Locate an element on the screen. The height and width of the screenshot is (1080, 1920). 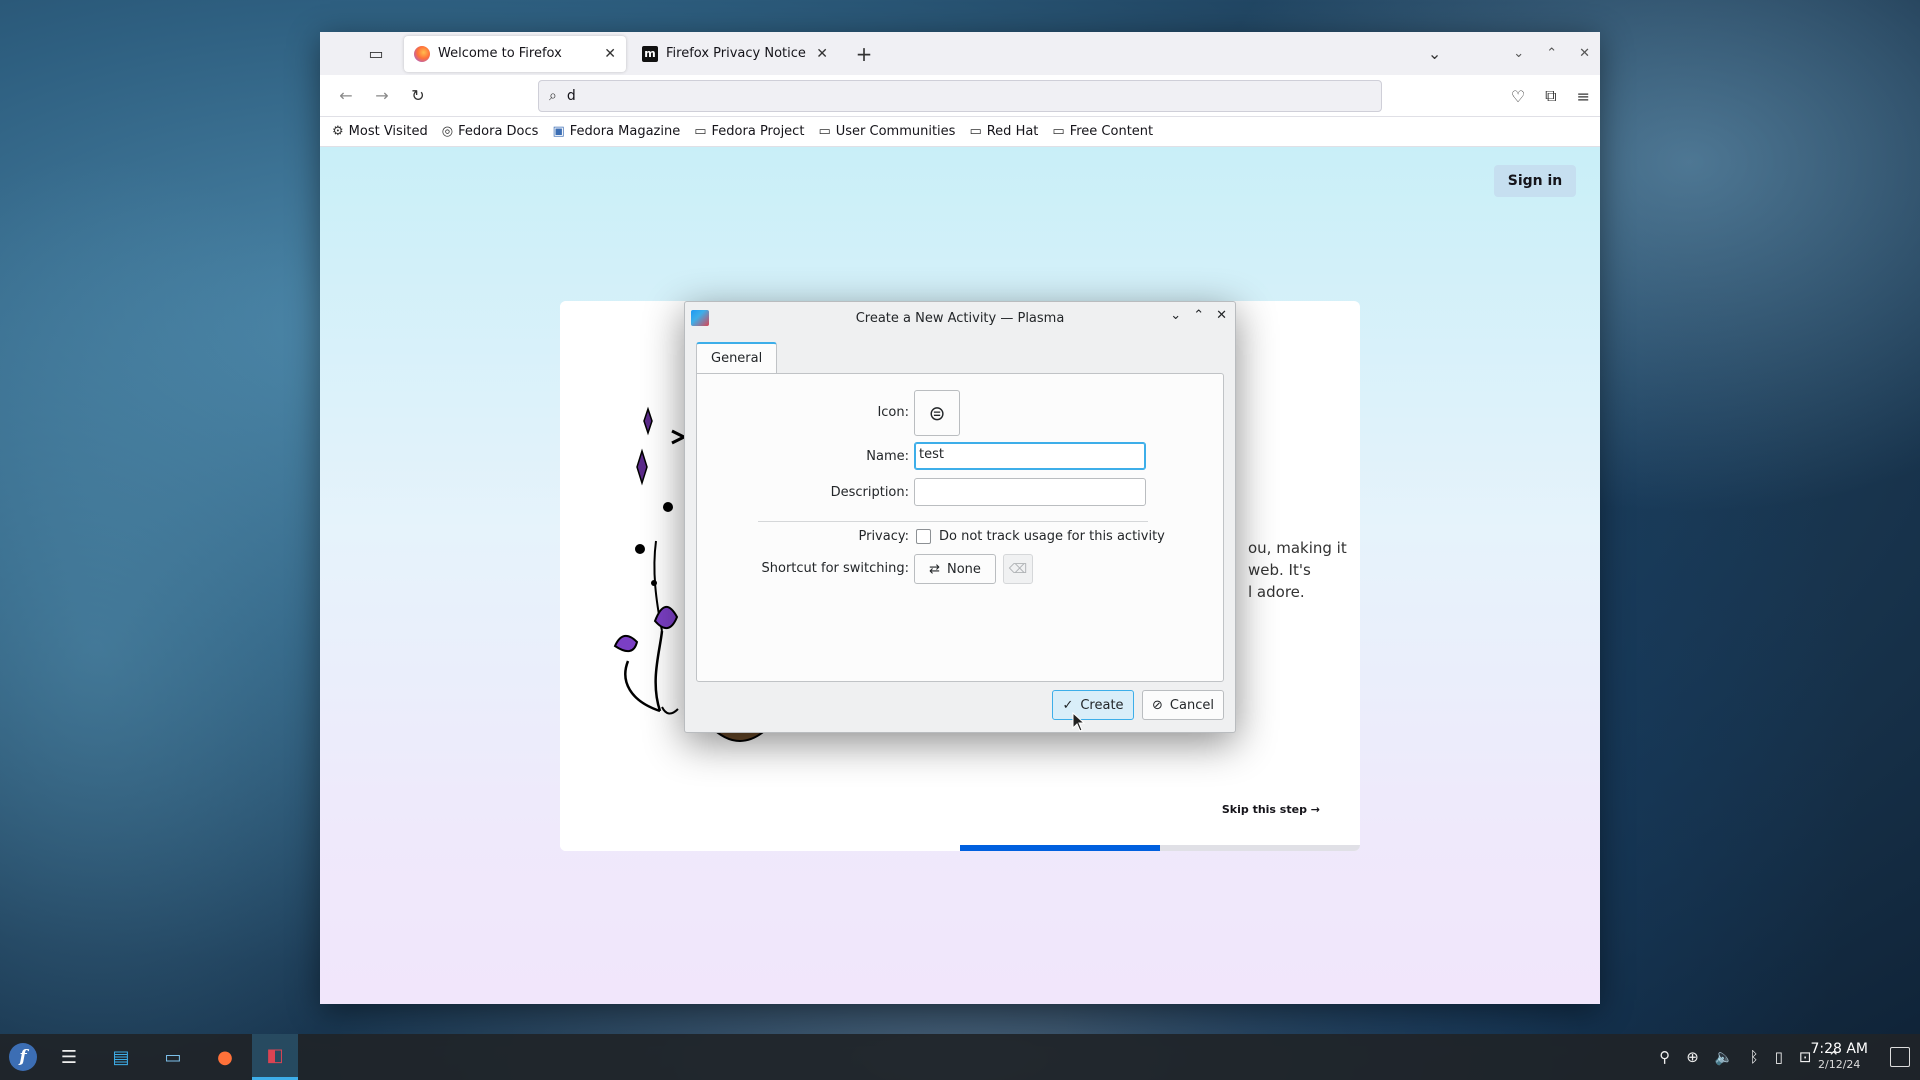
bookmark-most-visited: ⚙ Most Visited is located at coordinates (380, 131).